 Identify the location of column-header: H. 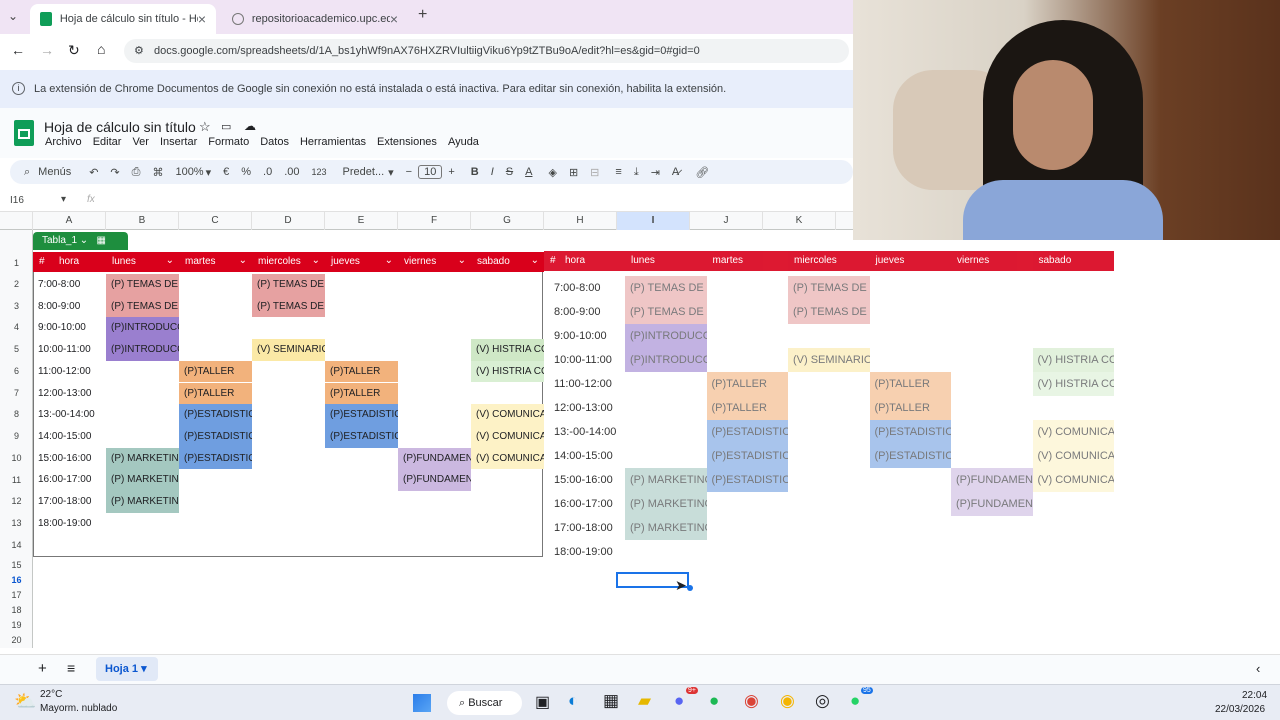
(580, 221).